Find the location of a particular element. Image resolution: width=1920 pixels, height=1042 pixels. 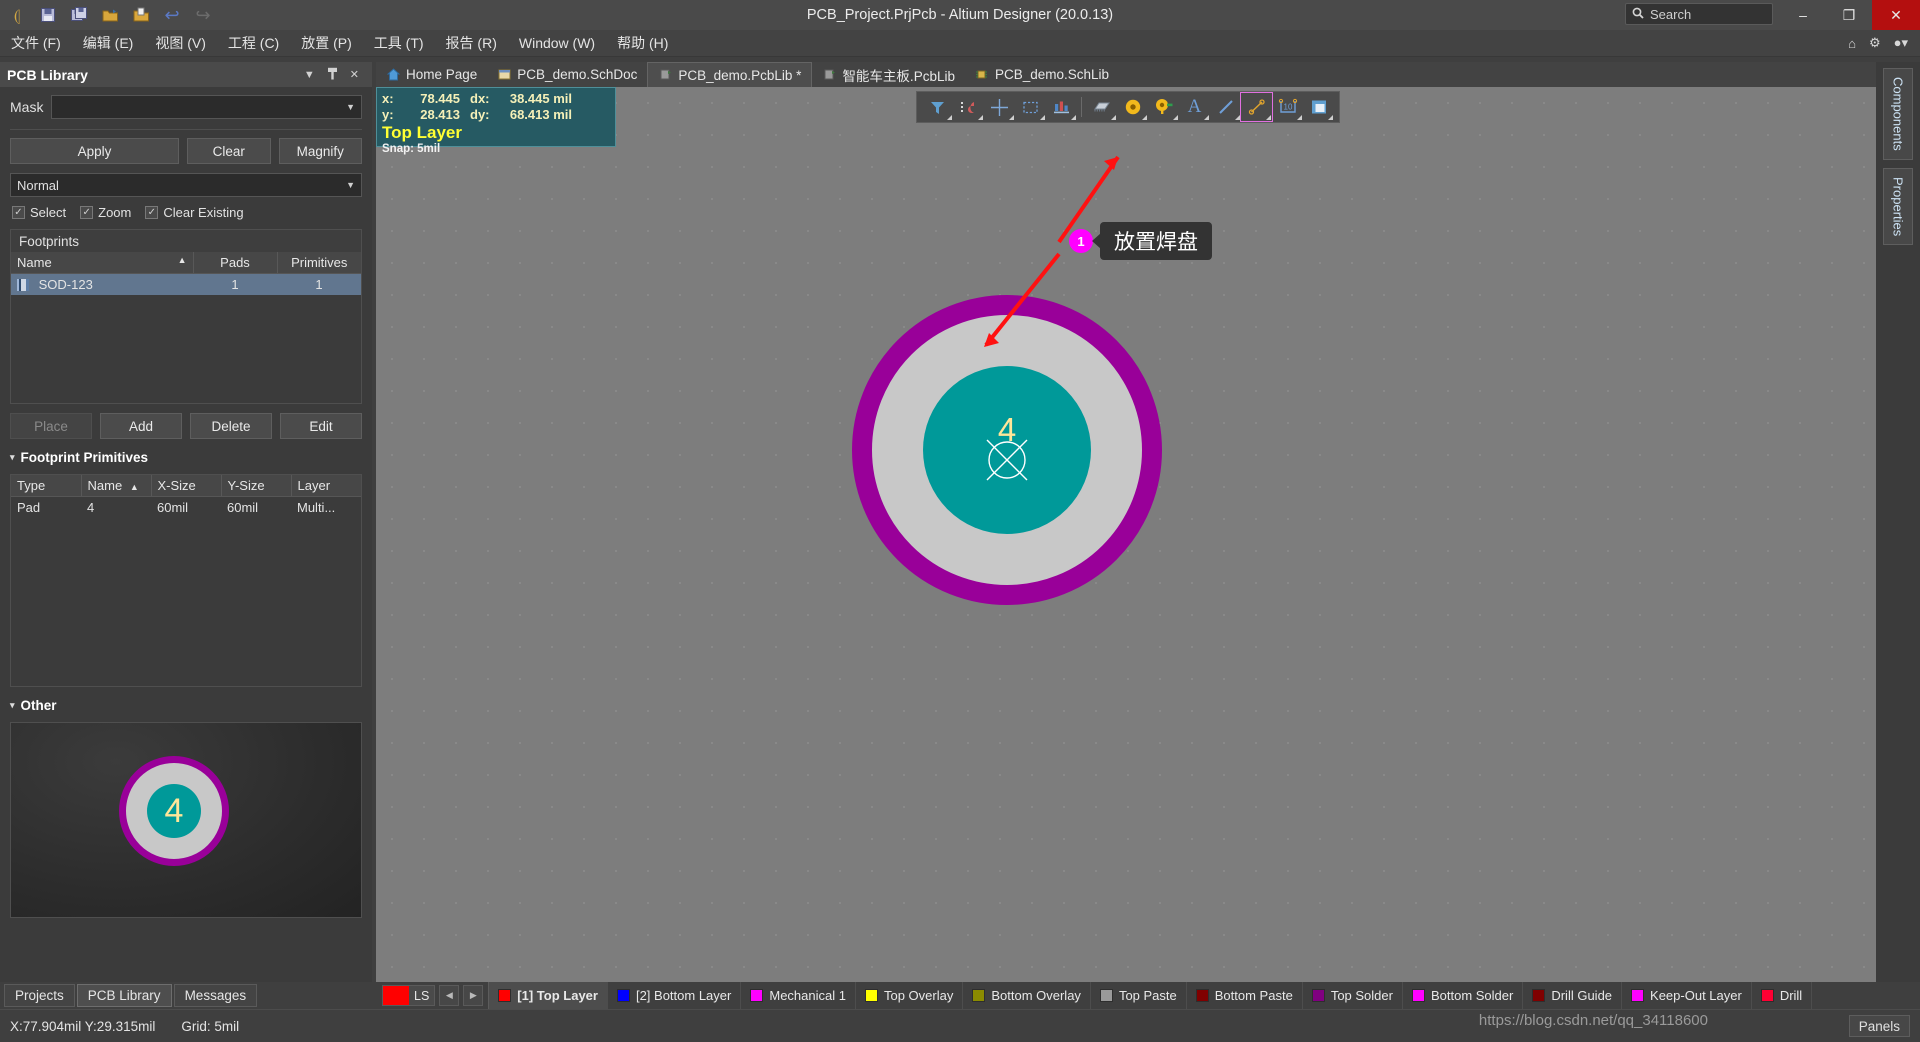

undo-icon: ↩ is located at coordinates (172, 15).